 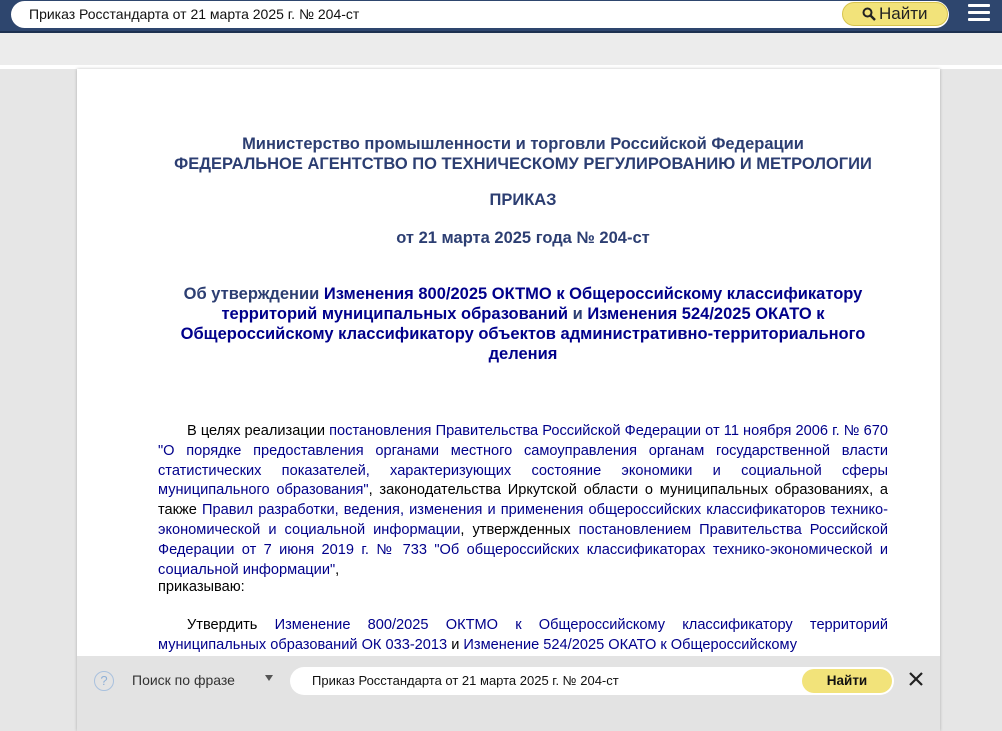 What do you see at coordinates (916, 679) in the screenshot?
I see `close-icon` at bounding box center [916, 679].